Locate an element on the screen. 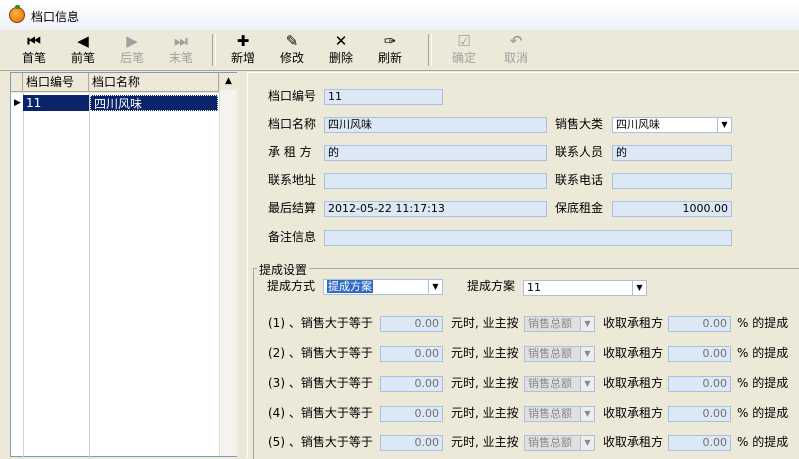 The image size is (799, 459). first-record-label: 首笔 is located at coordinates (33, 58).